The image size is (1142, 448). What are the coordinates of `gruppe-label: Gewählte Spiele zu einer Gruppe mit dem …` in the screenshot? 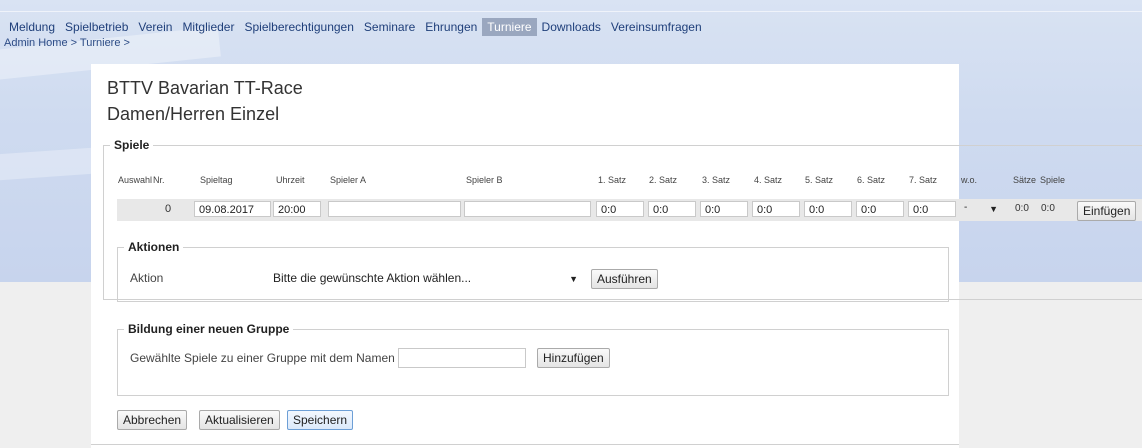 It's located at (262, 358).